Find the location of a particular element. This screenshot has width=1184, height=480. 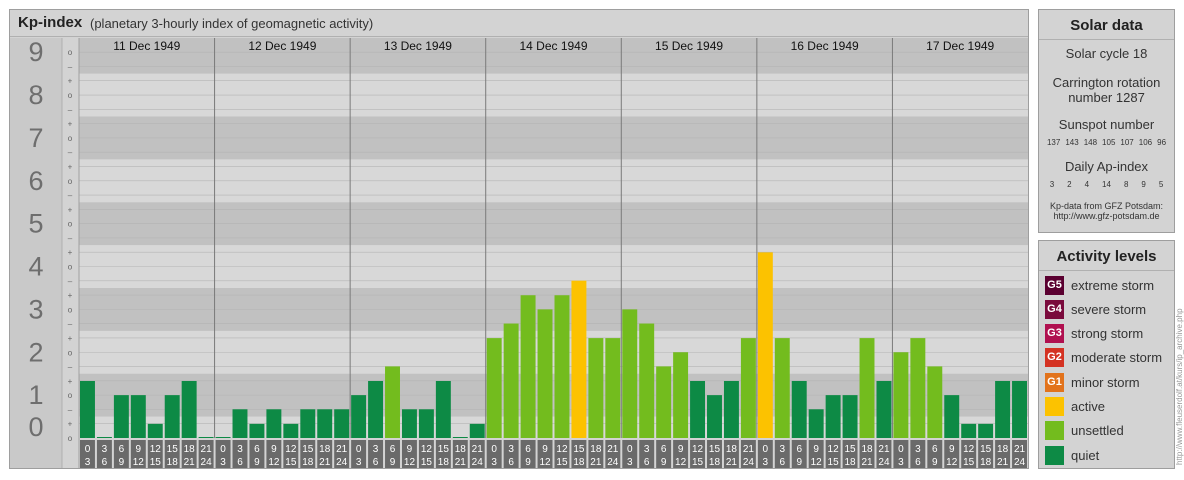

sunspot-values: 137 143 148 105 107 106 96 is located at coordinates (1106, 142).